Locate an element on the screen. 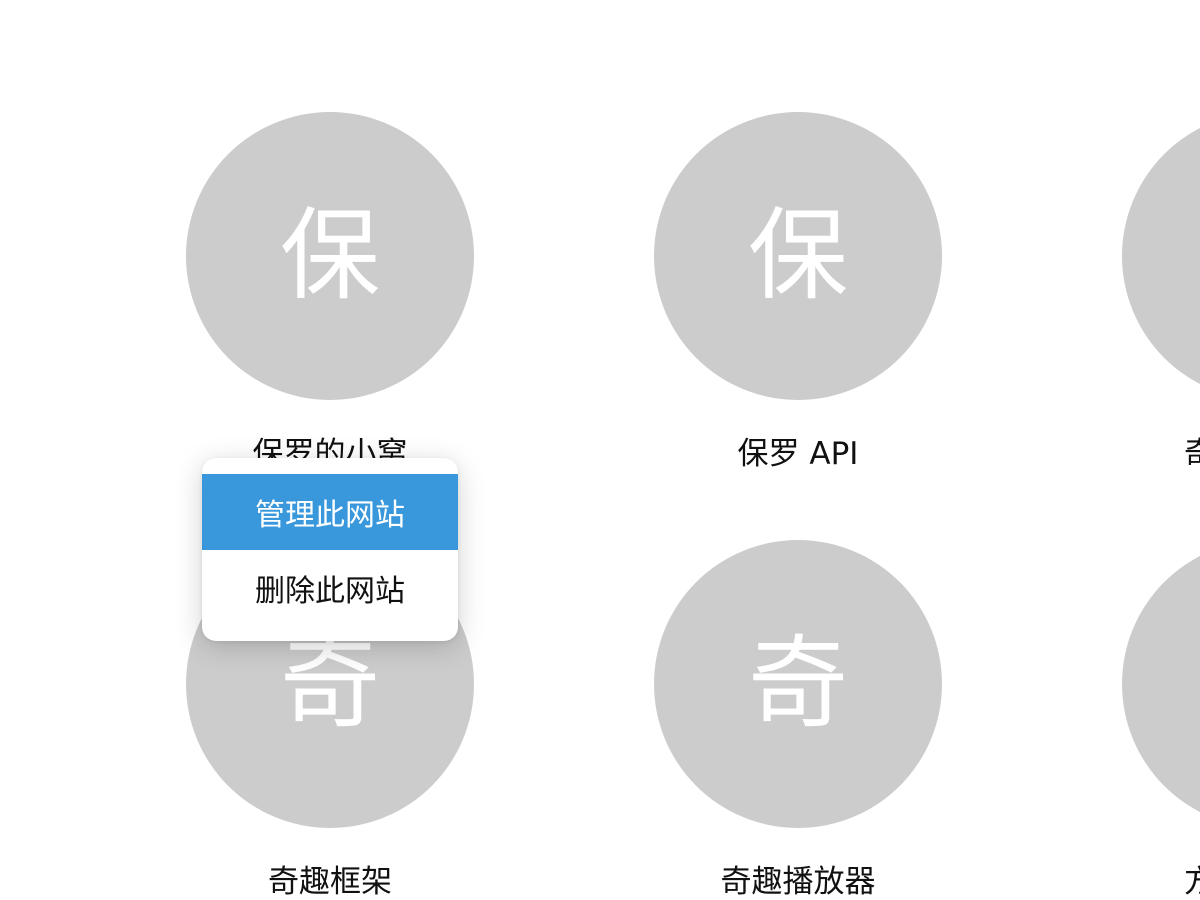 The height and width of the screenshot is (900, 1200). site-tile-paul-api: 保 保罗 API is located at coordinates (798, 292).